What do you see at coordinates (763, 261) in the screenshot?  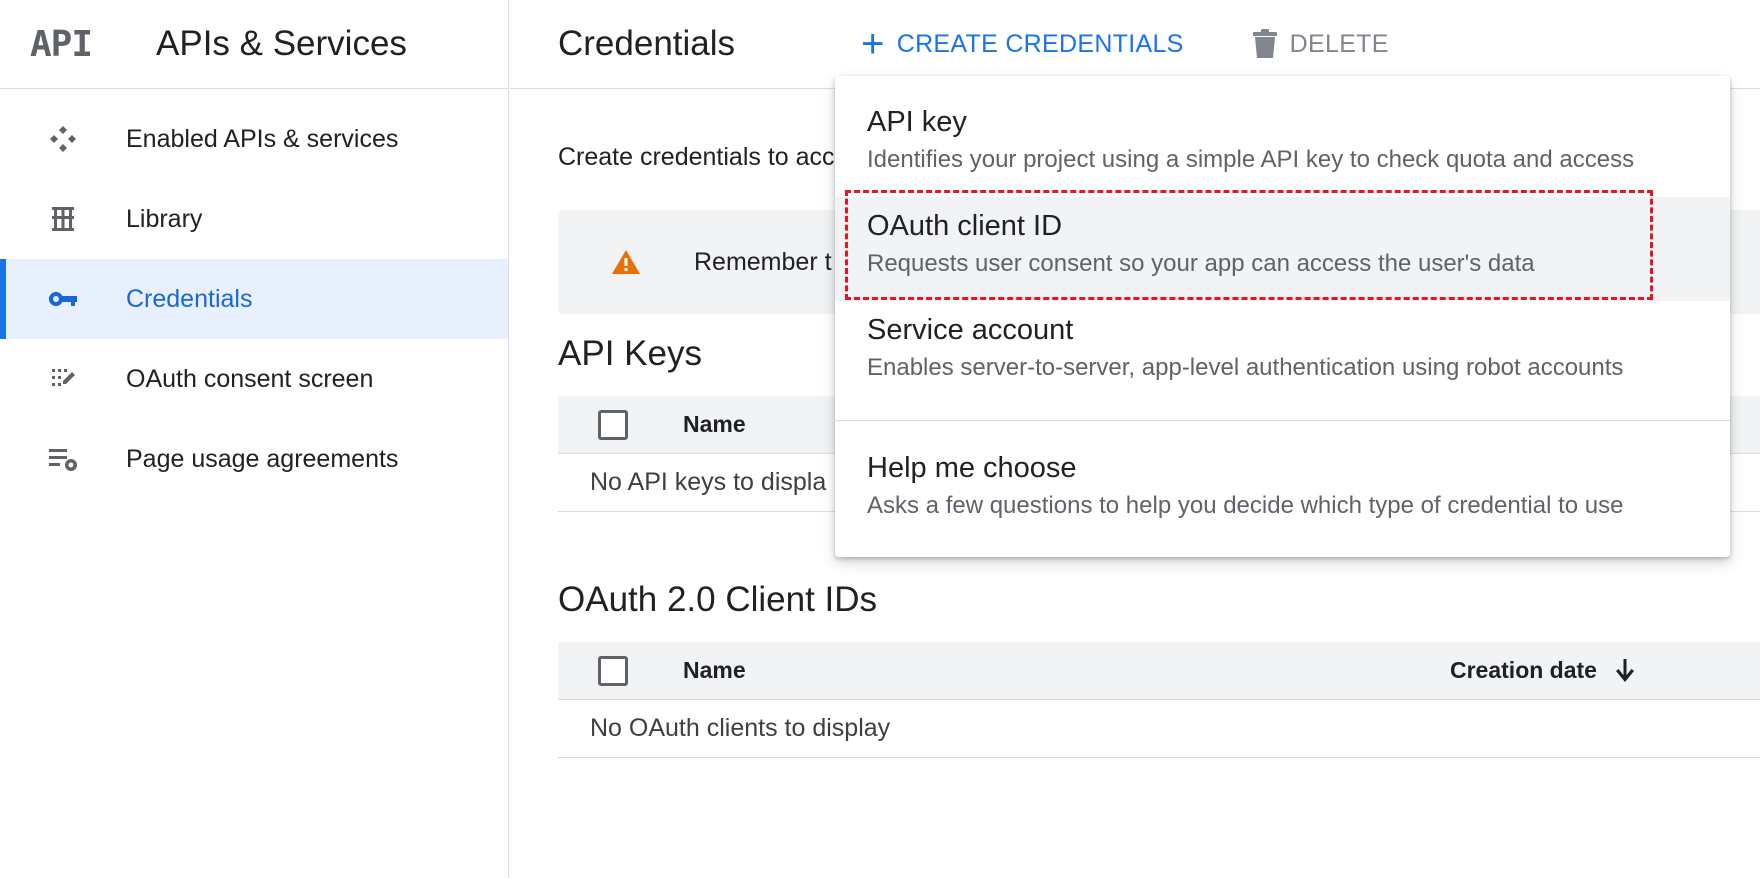 I see `alert-text: Remember t` at bounding box center [763, 261].